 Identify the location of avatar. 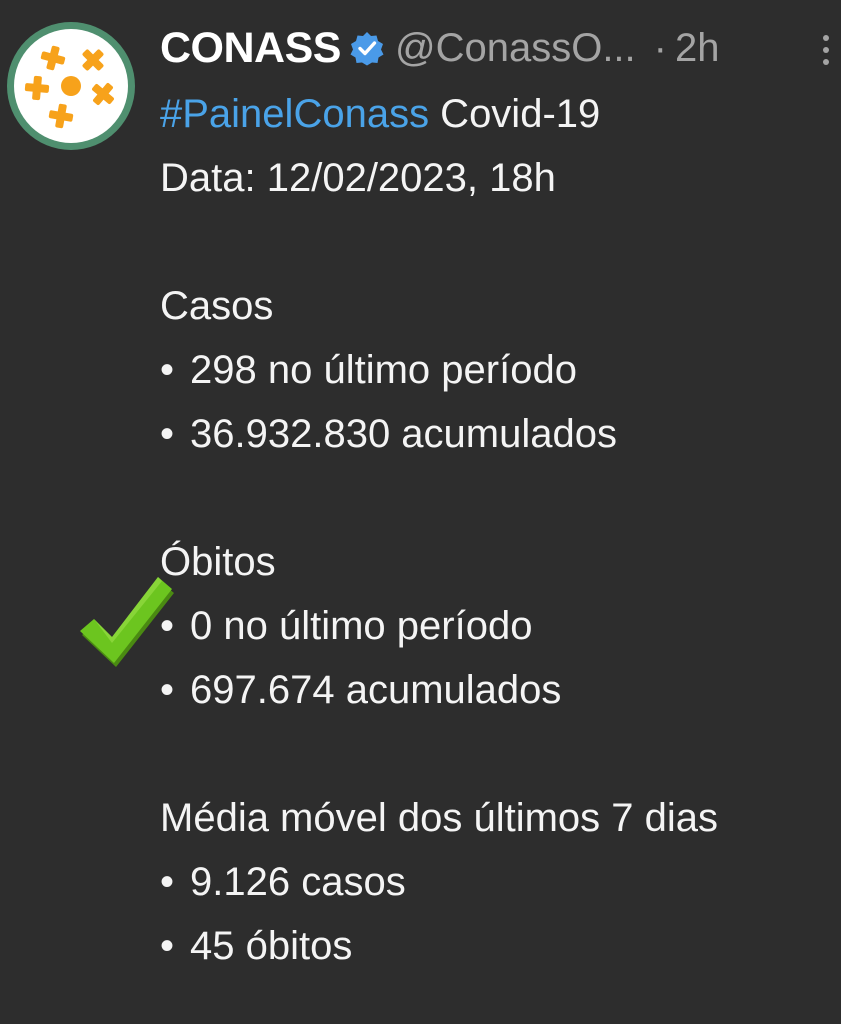
(71, 86).